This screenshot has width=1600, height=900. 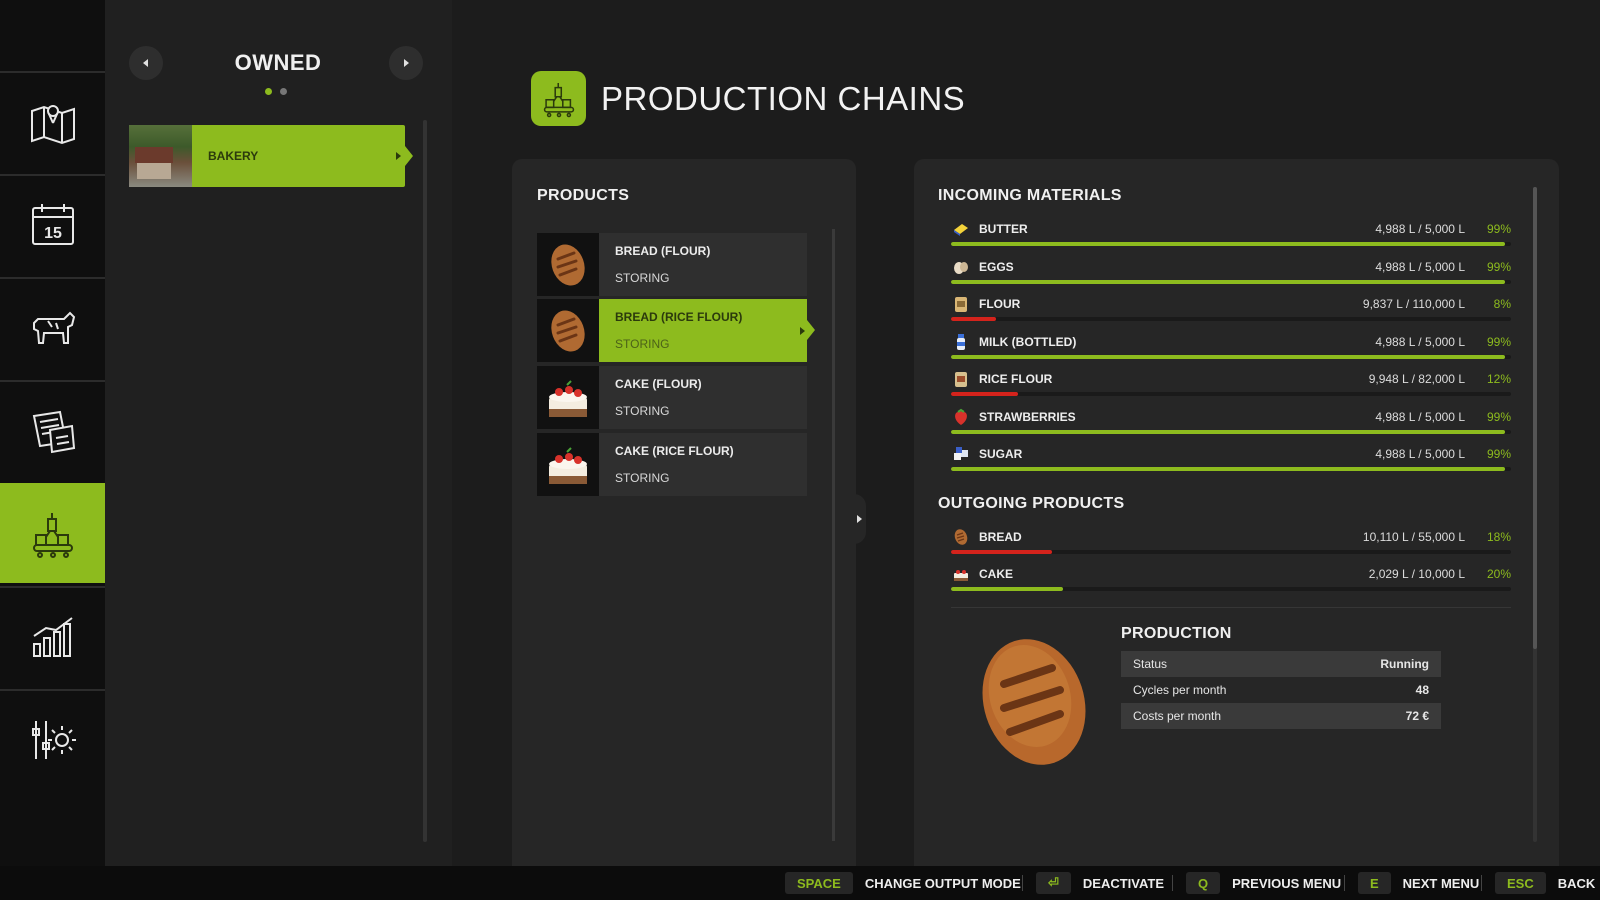 I want to click on hint-next-menu: E NEXT MENU, so click(x=1418, y=883).